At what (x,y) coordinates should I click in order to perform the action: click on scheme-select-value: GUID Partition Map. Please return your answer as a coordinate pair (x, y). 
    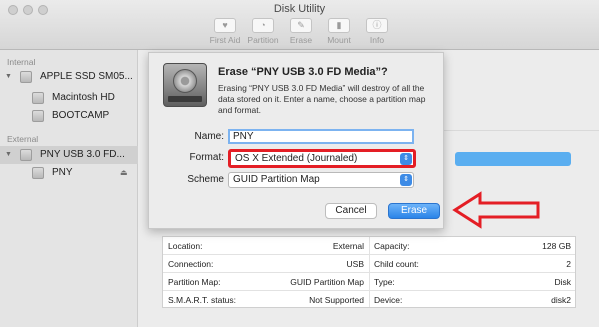
    Looking at the image, I should click on (276, 179).